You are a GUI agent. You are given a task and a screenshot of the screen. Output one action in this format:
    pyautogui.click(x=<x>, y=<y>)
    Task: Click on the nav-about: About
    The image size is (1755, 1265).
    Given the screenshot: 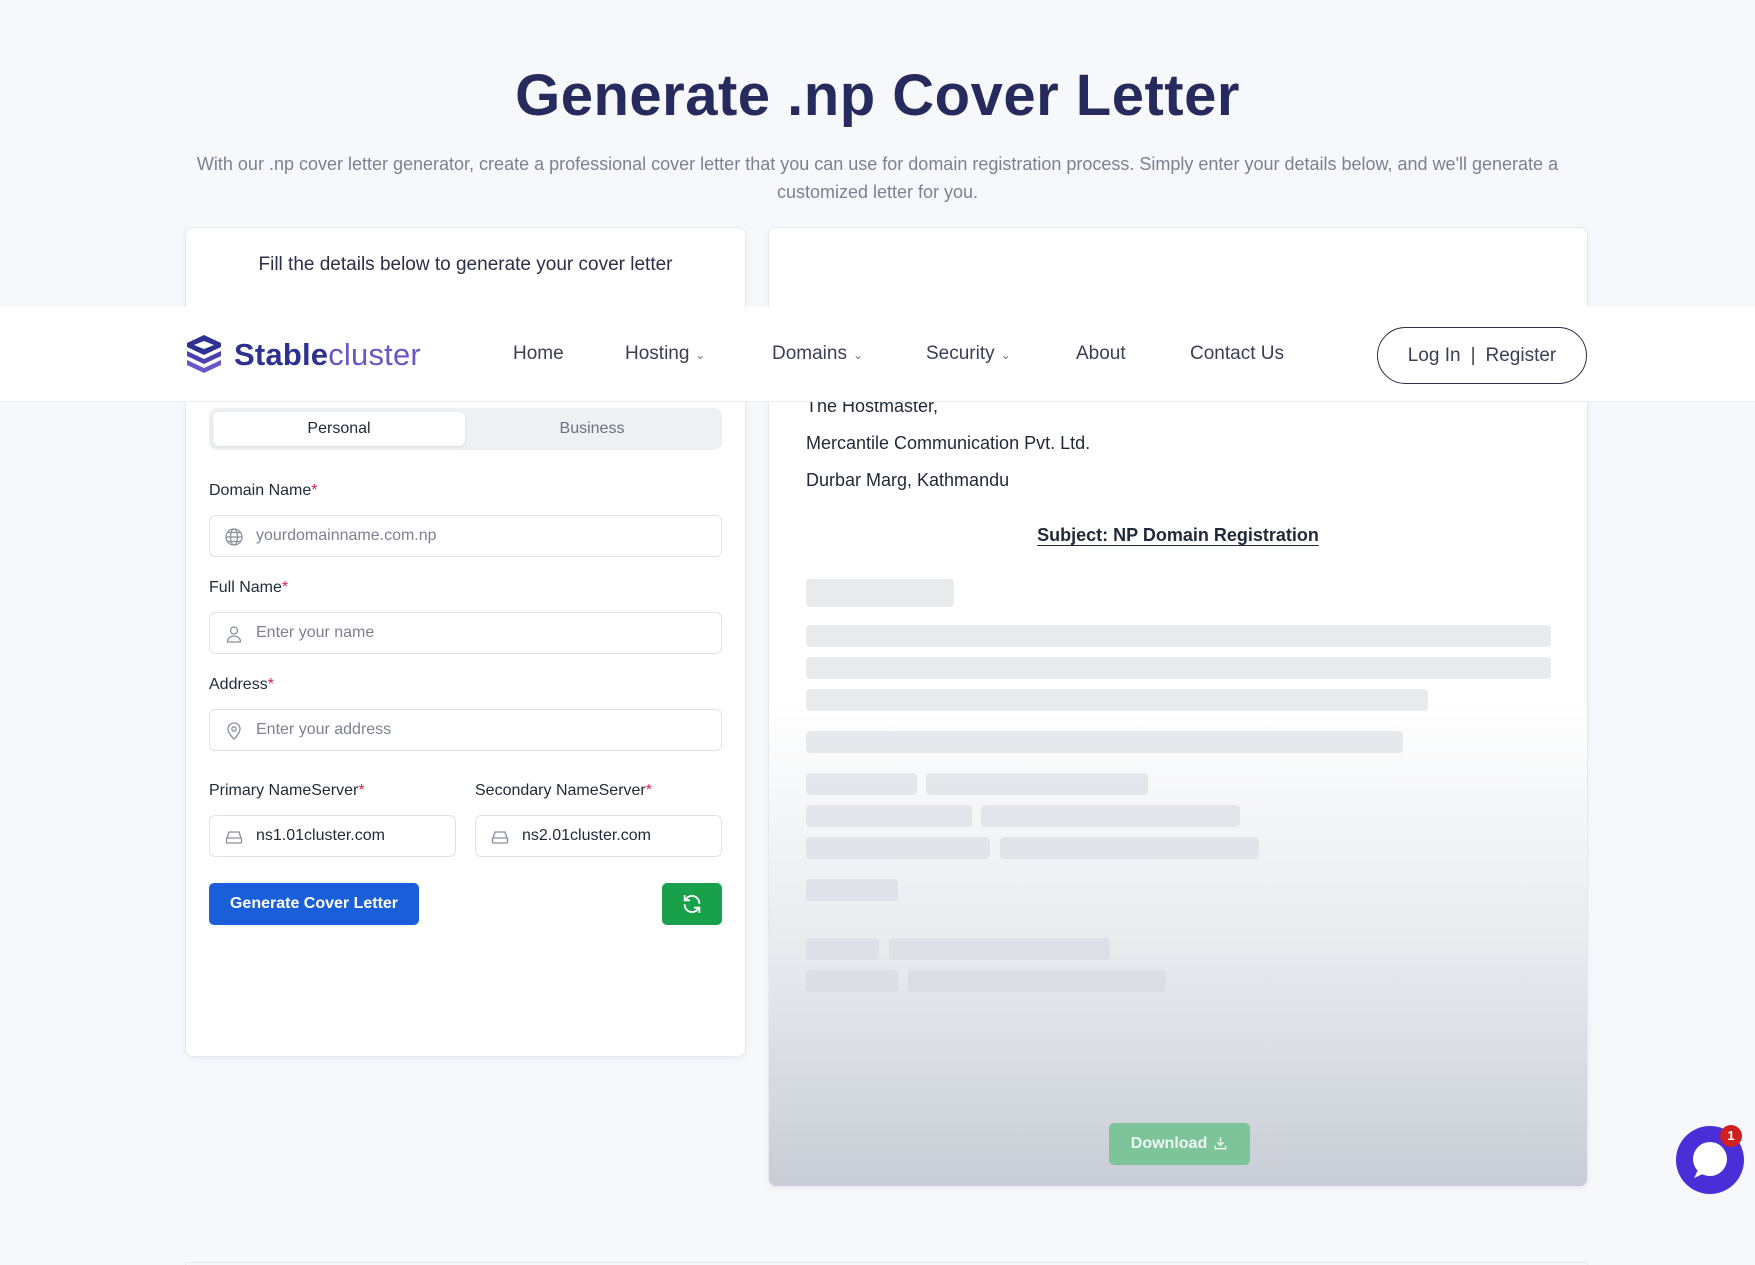 What is the action you would take?
    pyautogui.click(x=1101, y=354)
    